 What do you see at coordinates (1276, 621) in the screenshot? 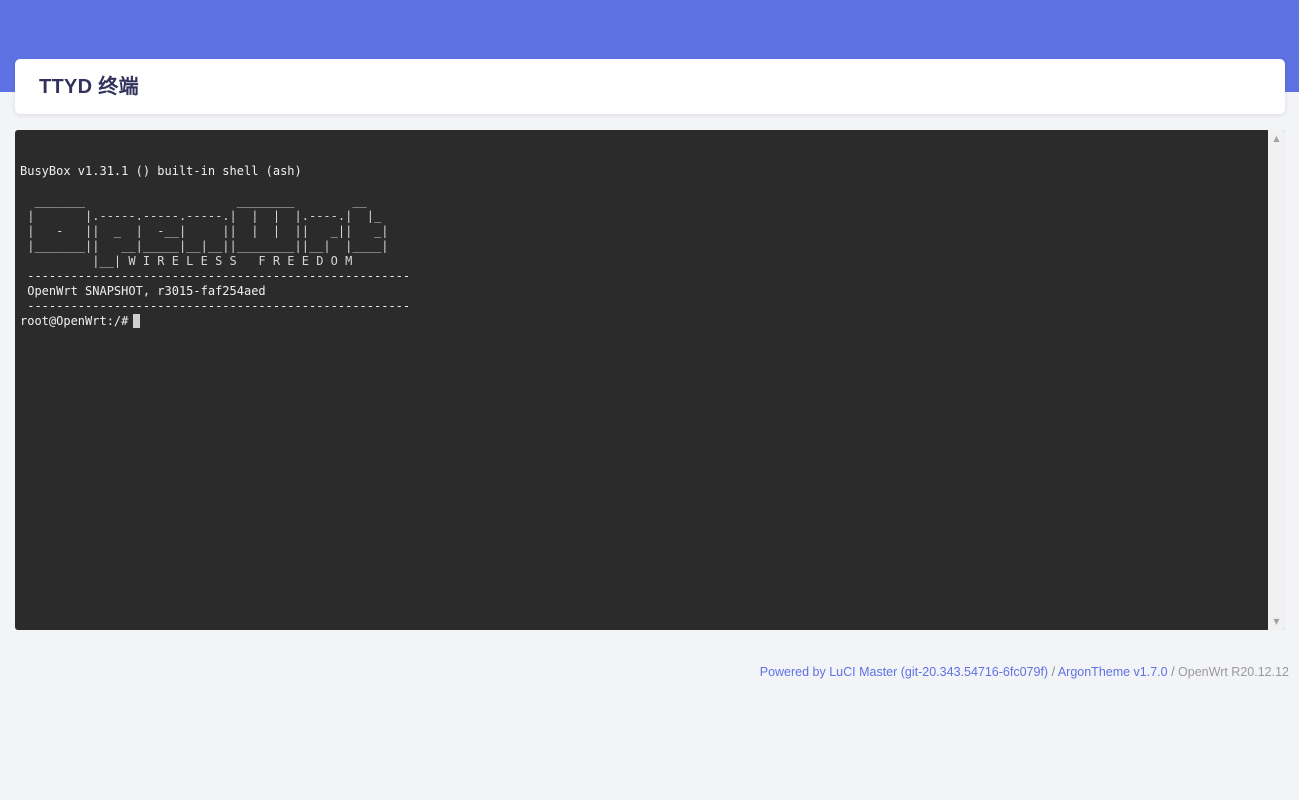
I see `triangle-down-icon: ▼` at bounding box center [1276, 621].